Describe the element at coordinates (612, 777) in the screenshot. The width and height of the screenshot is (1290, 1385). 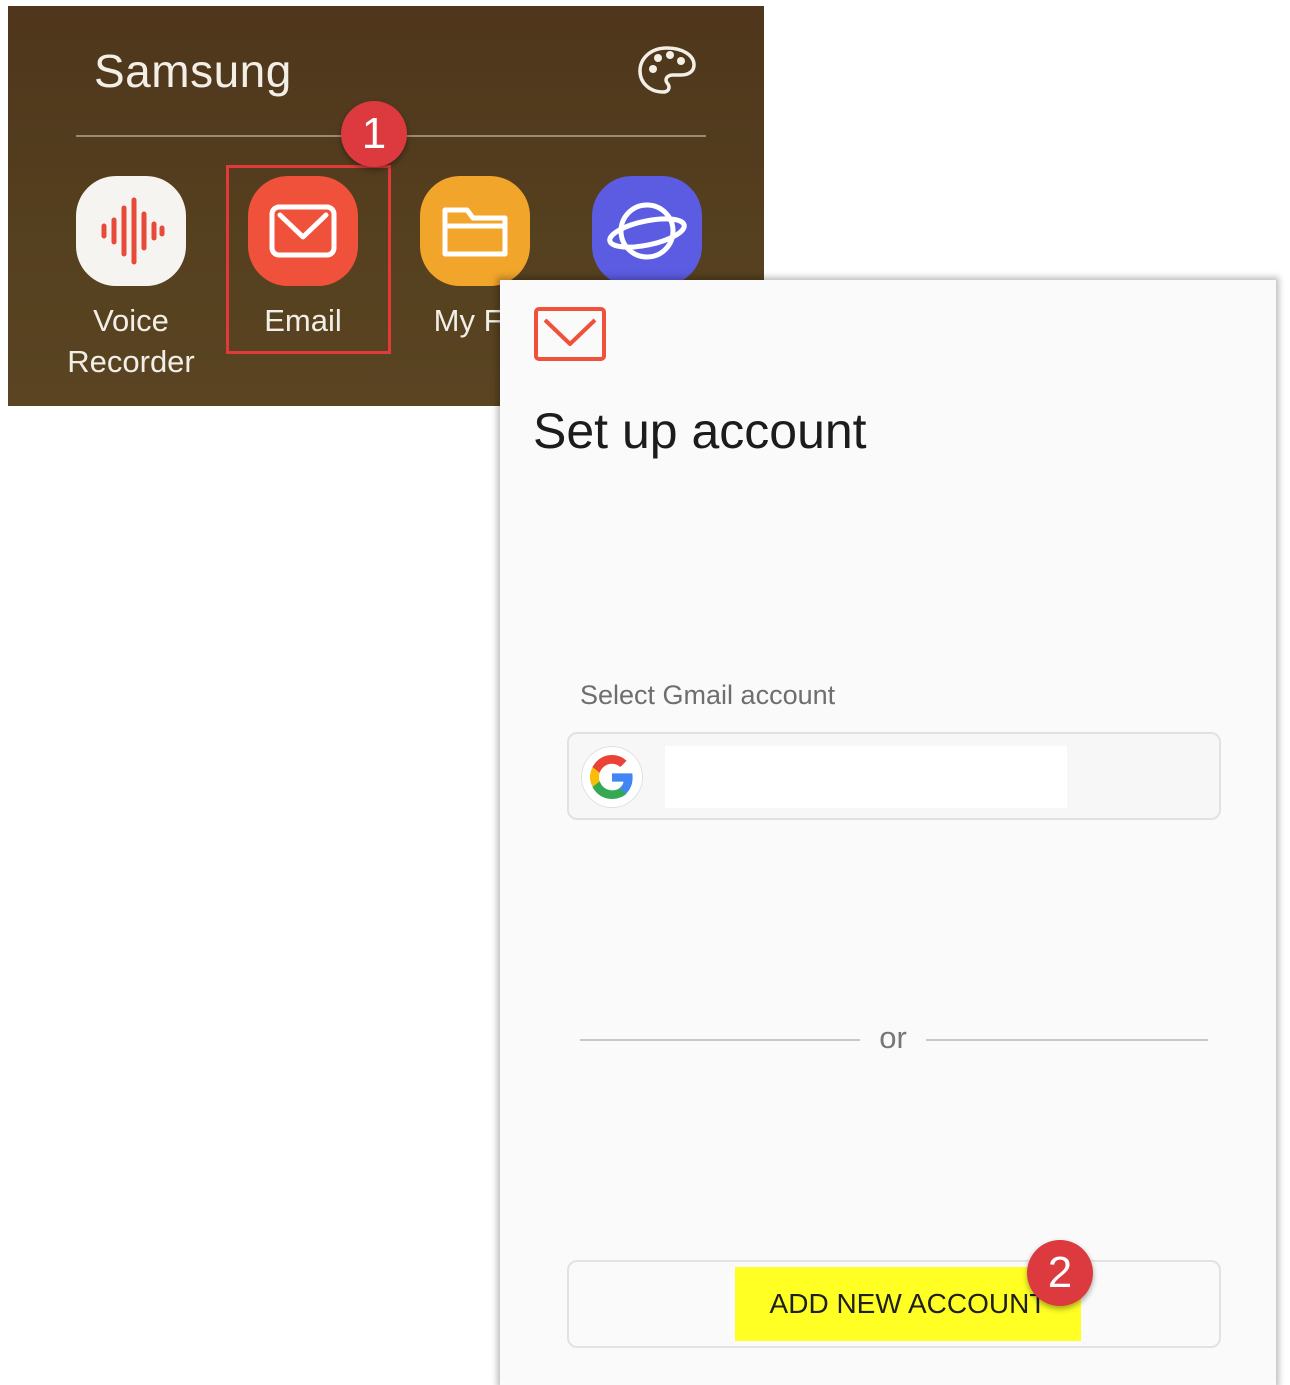
I see `google-icon` at that location.